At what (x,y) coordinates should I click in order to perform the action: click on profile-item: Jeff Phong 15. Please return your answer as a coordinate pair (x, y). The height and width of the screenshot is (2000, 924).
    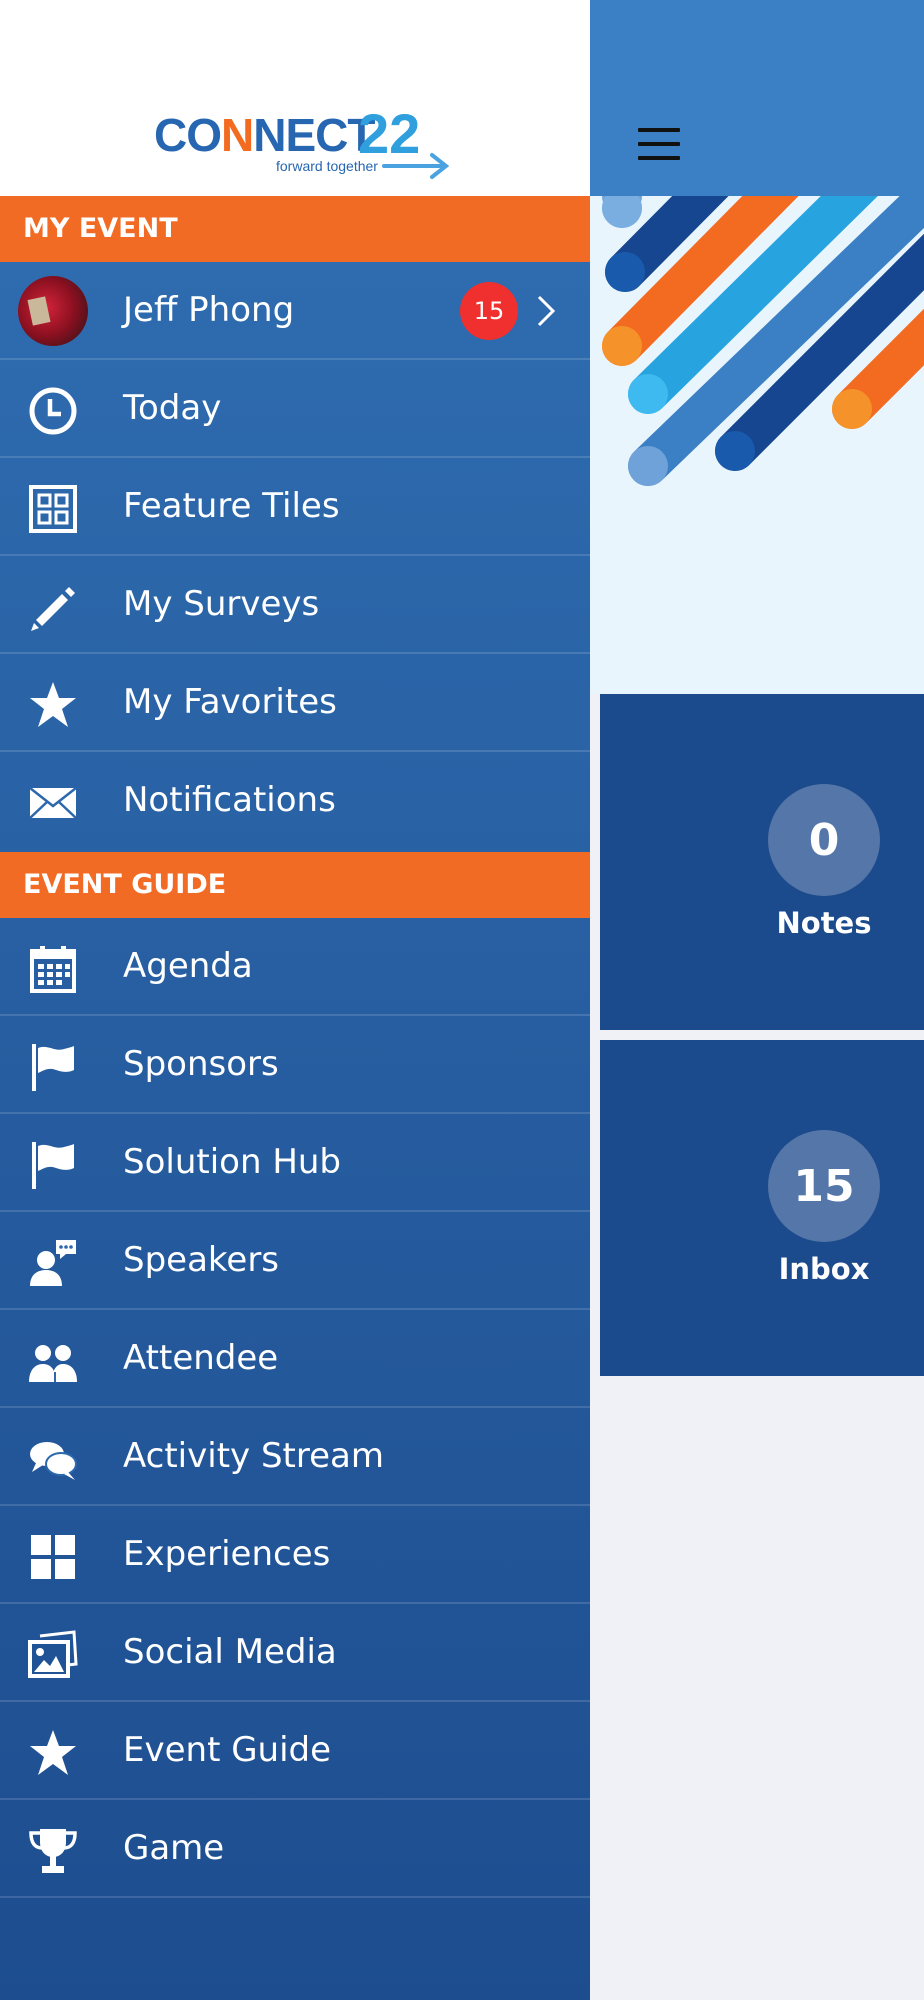
    Looking at the image, I should click on (295, 311).